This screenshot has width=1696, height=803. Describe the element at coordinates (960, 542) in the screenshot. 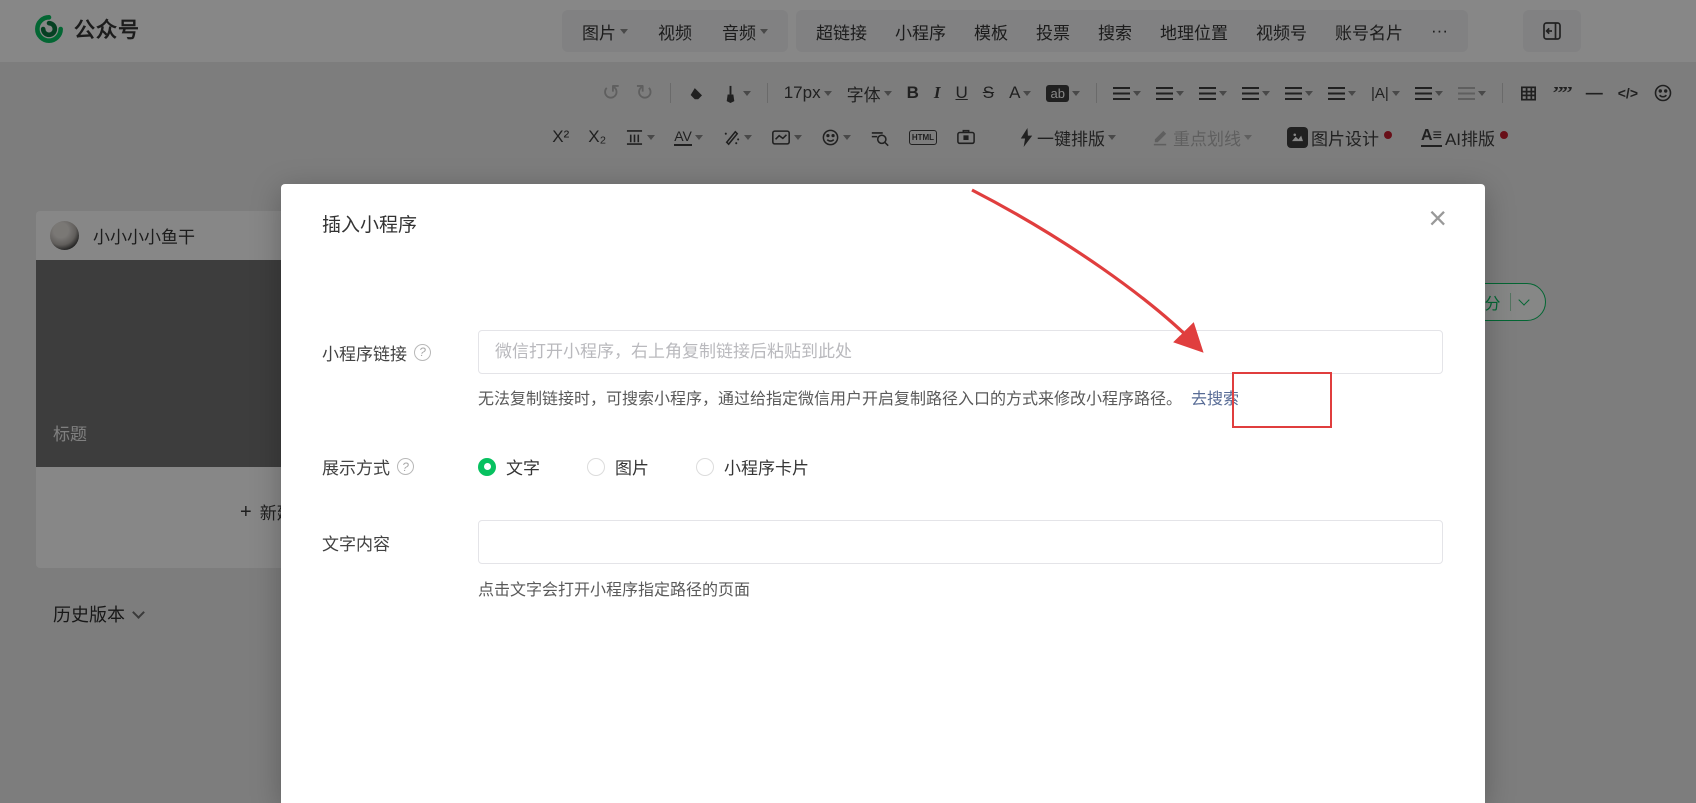

I see `text-content-input` at that location.